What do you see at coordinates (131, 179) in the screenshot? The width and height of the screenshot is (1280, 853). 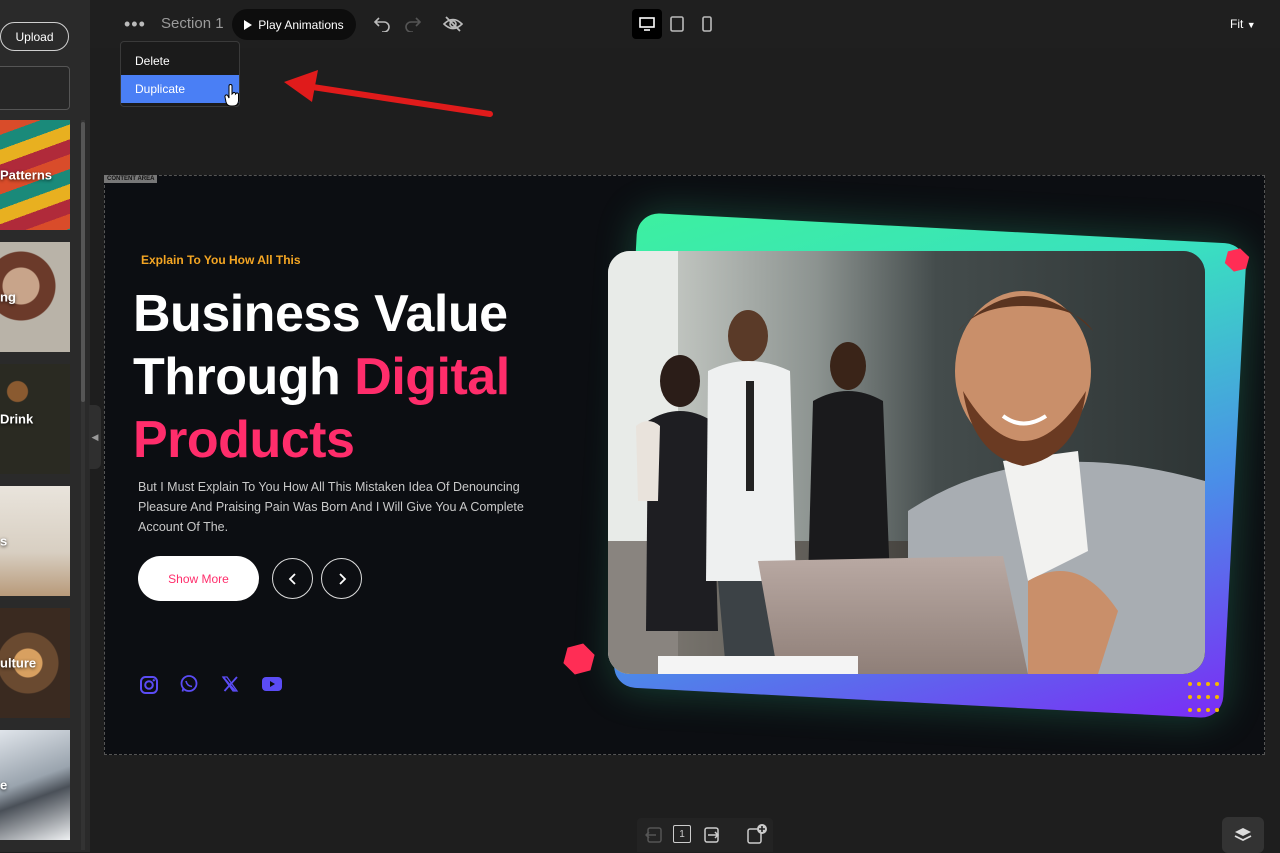 I see `content-area-label: CONTENT AREA` at bounding box center [131, 179].